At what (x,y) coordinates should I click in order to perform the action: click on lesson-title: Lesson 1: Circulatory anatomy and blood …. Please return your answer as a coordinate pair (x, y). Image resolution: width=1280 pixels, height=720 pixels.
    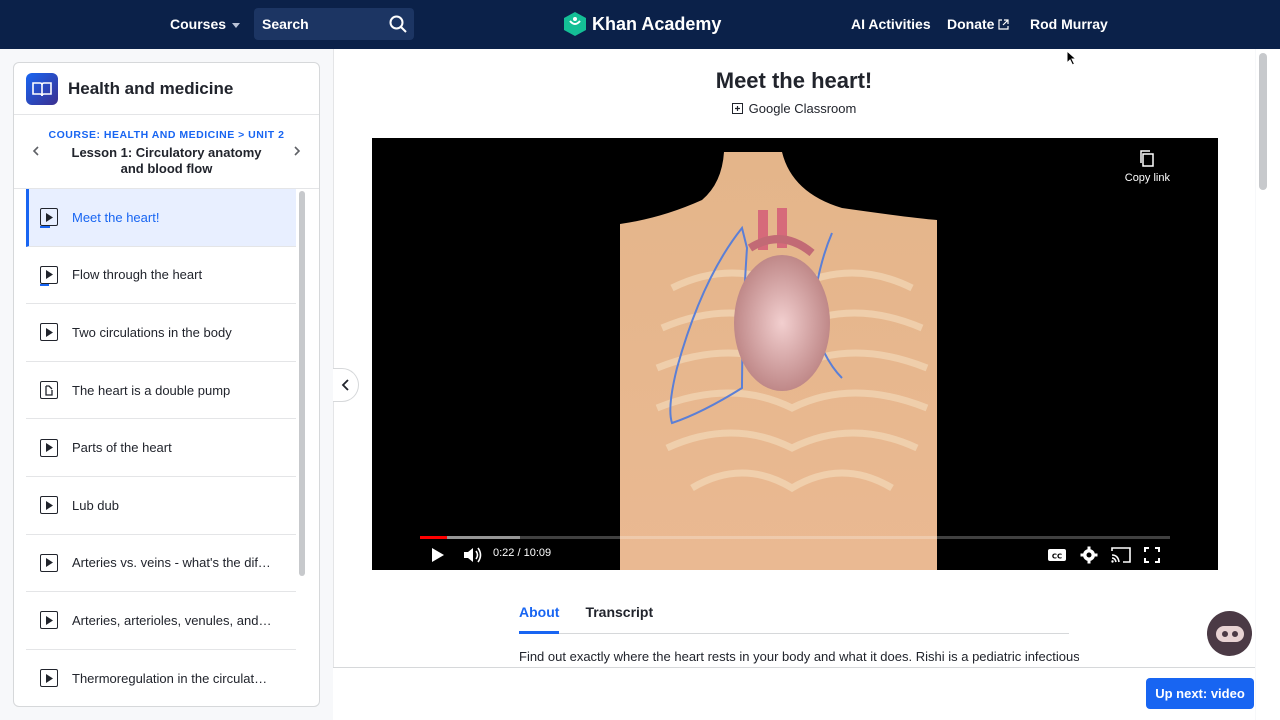
    Looking at the image, I should click on (166, 160).